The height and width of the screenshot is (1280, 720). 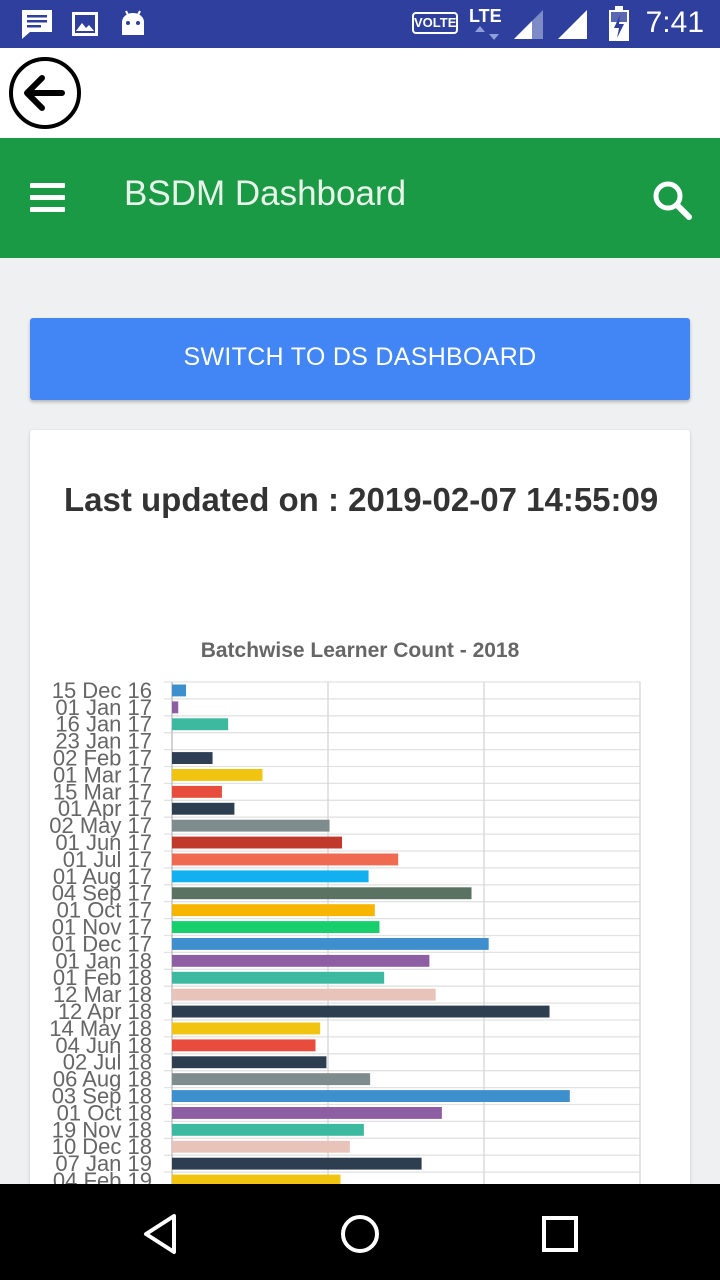 What do you see at coordinates (48, 198) in the screenshot?
I see `hamburger-menu-icon` at bounding box center [48, 198].